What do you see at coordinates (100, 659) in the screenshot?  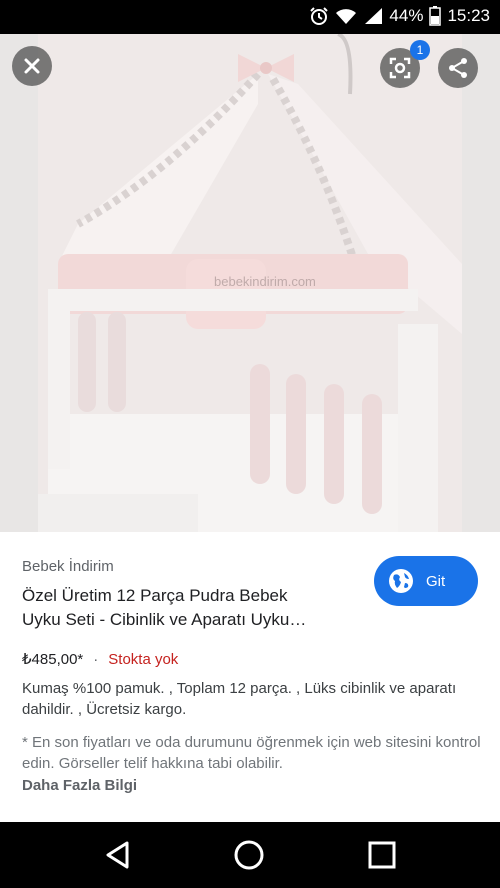 I see `price-row: ₺485,00* · Stokta yok` at bounding box center [100, 659].